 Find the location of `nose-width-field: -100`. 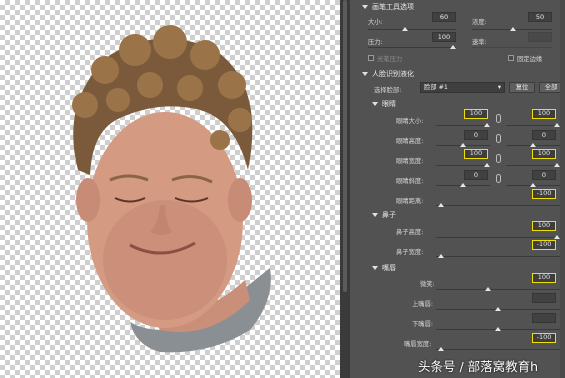

nose-width-field: -100 is located at coordinates (544, 245).